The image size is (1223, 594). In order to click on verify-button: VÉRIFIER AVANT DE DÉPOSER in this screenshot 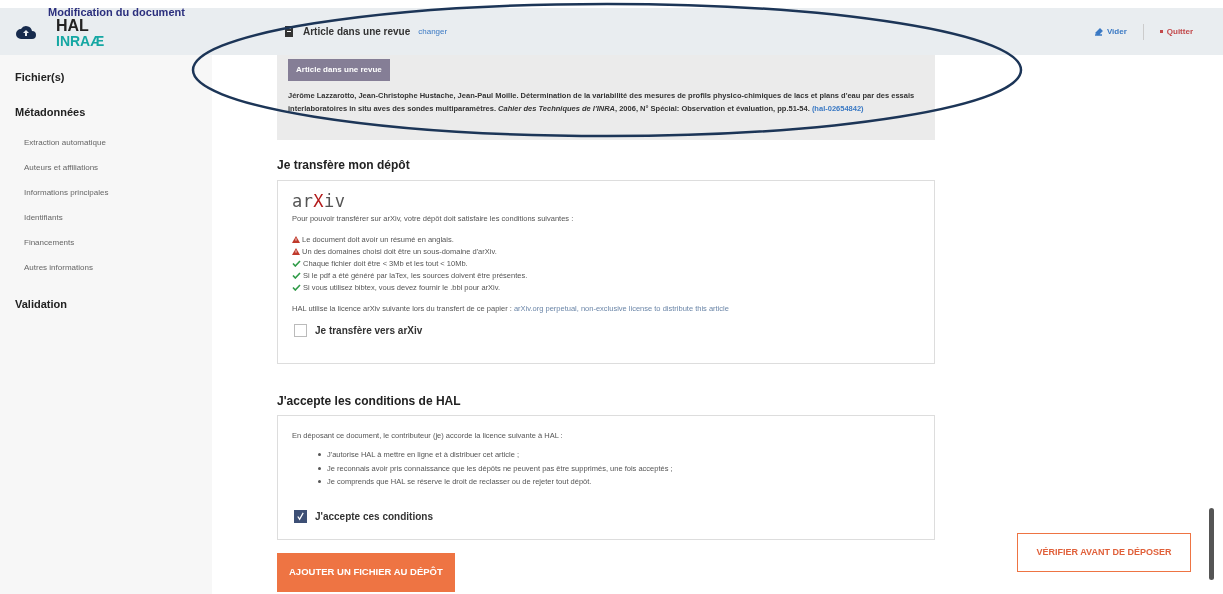, I will do `click(1104, 552)`.